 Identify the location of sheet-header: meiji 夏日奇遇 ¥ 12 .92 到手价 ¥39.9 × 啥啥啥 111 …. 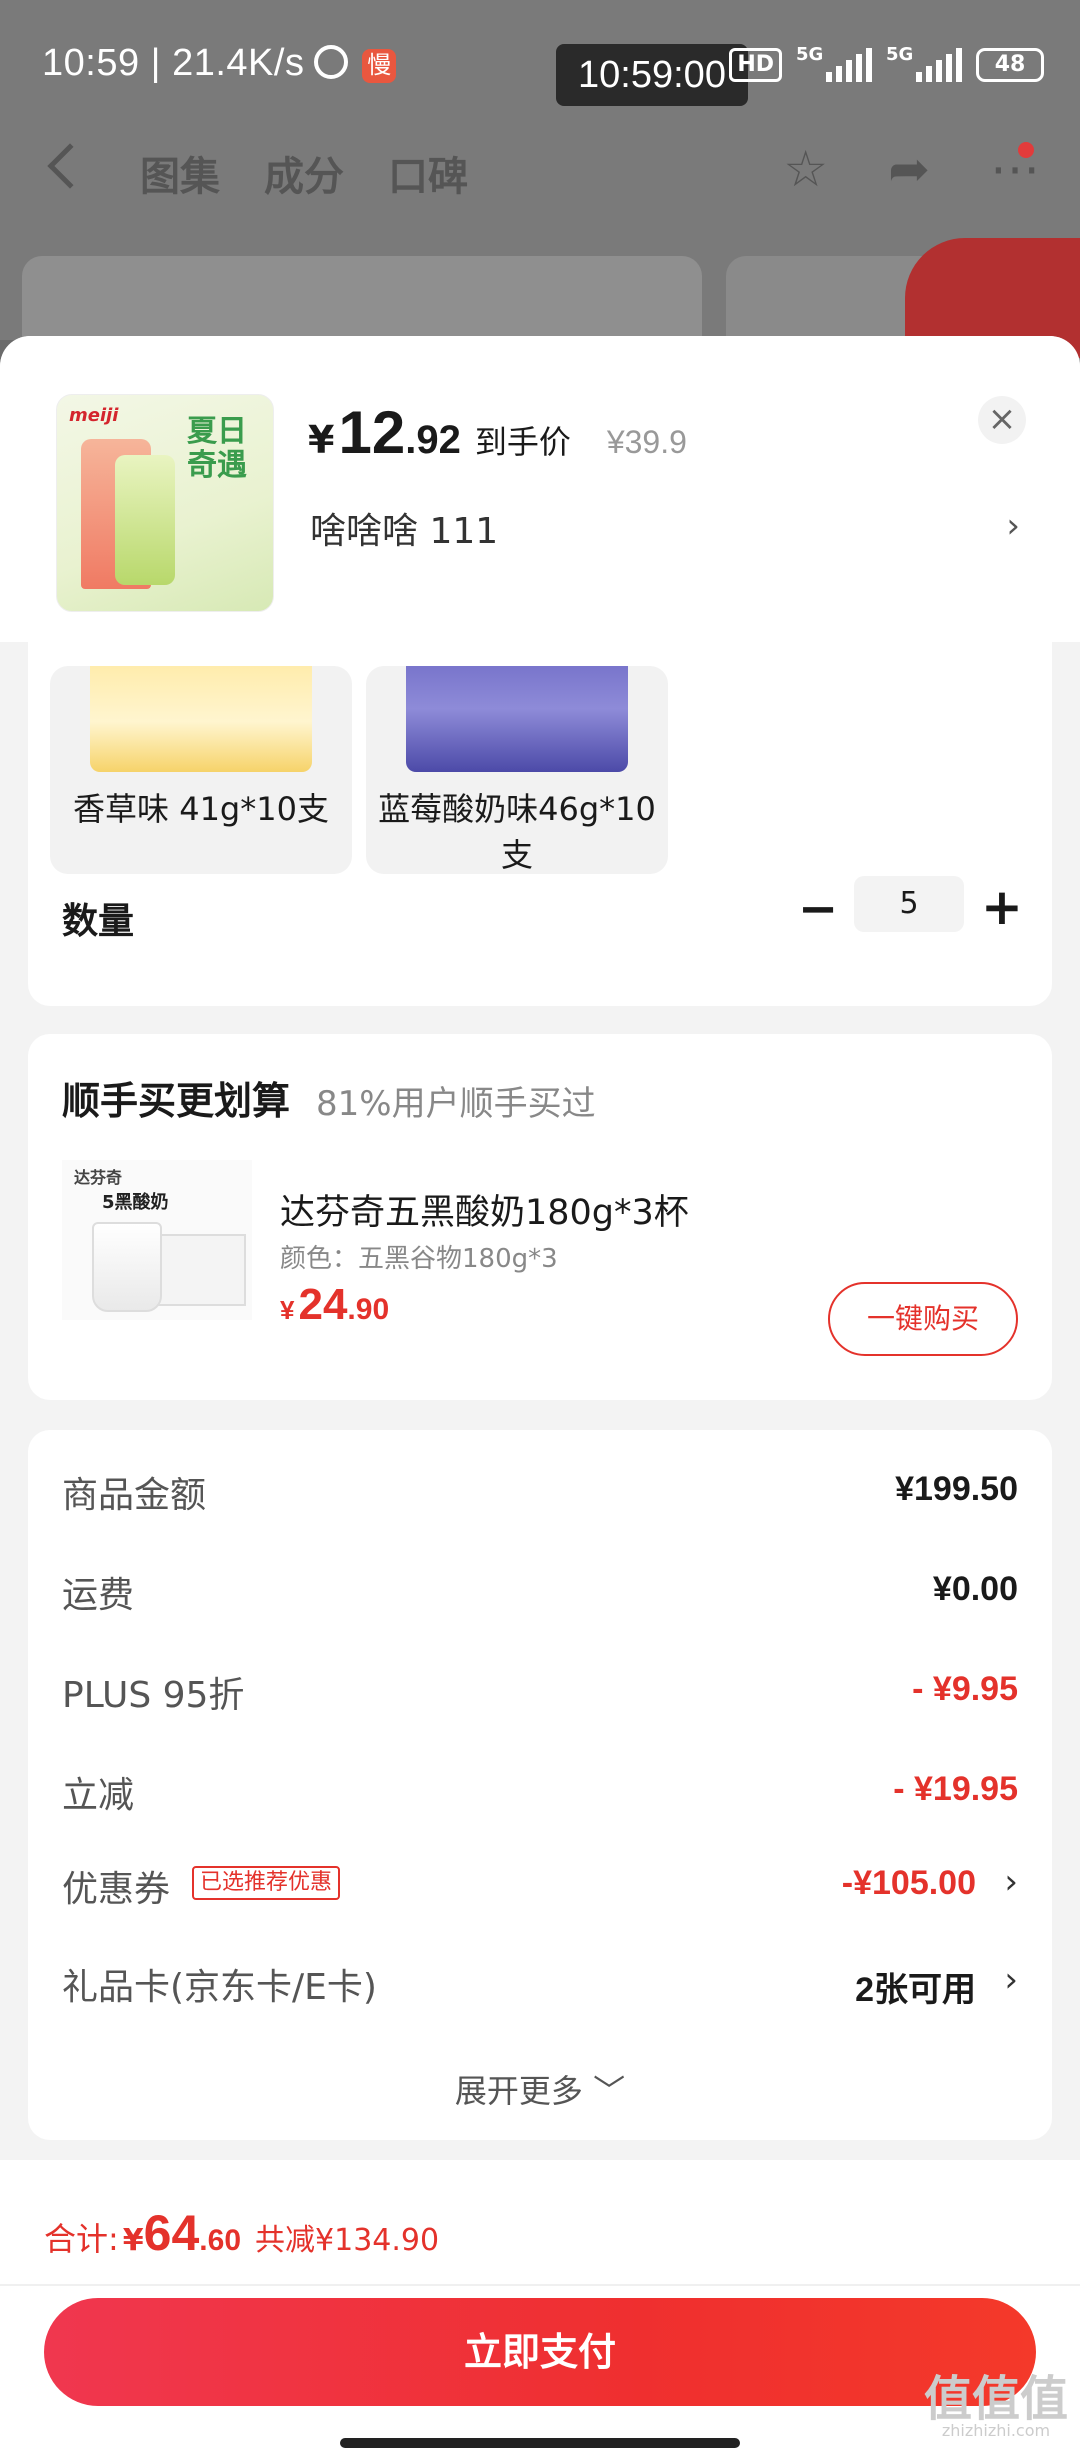
(540, 489).